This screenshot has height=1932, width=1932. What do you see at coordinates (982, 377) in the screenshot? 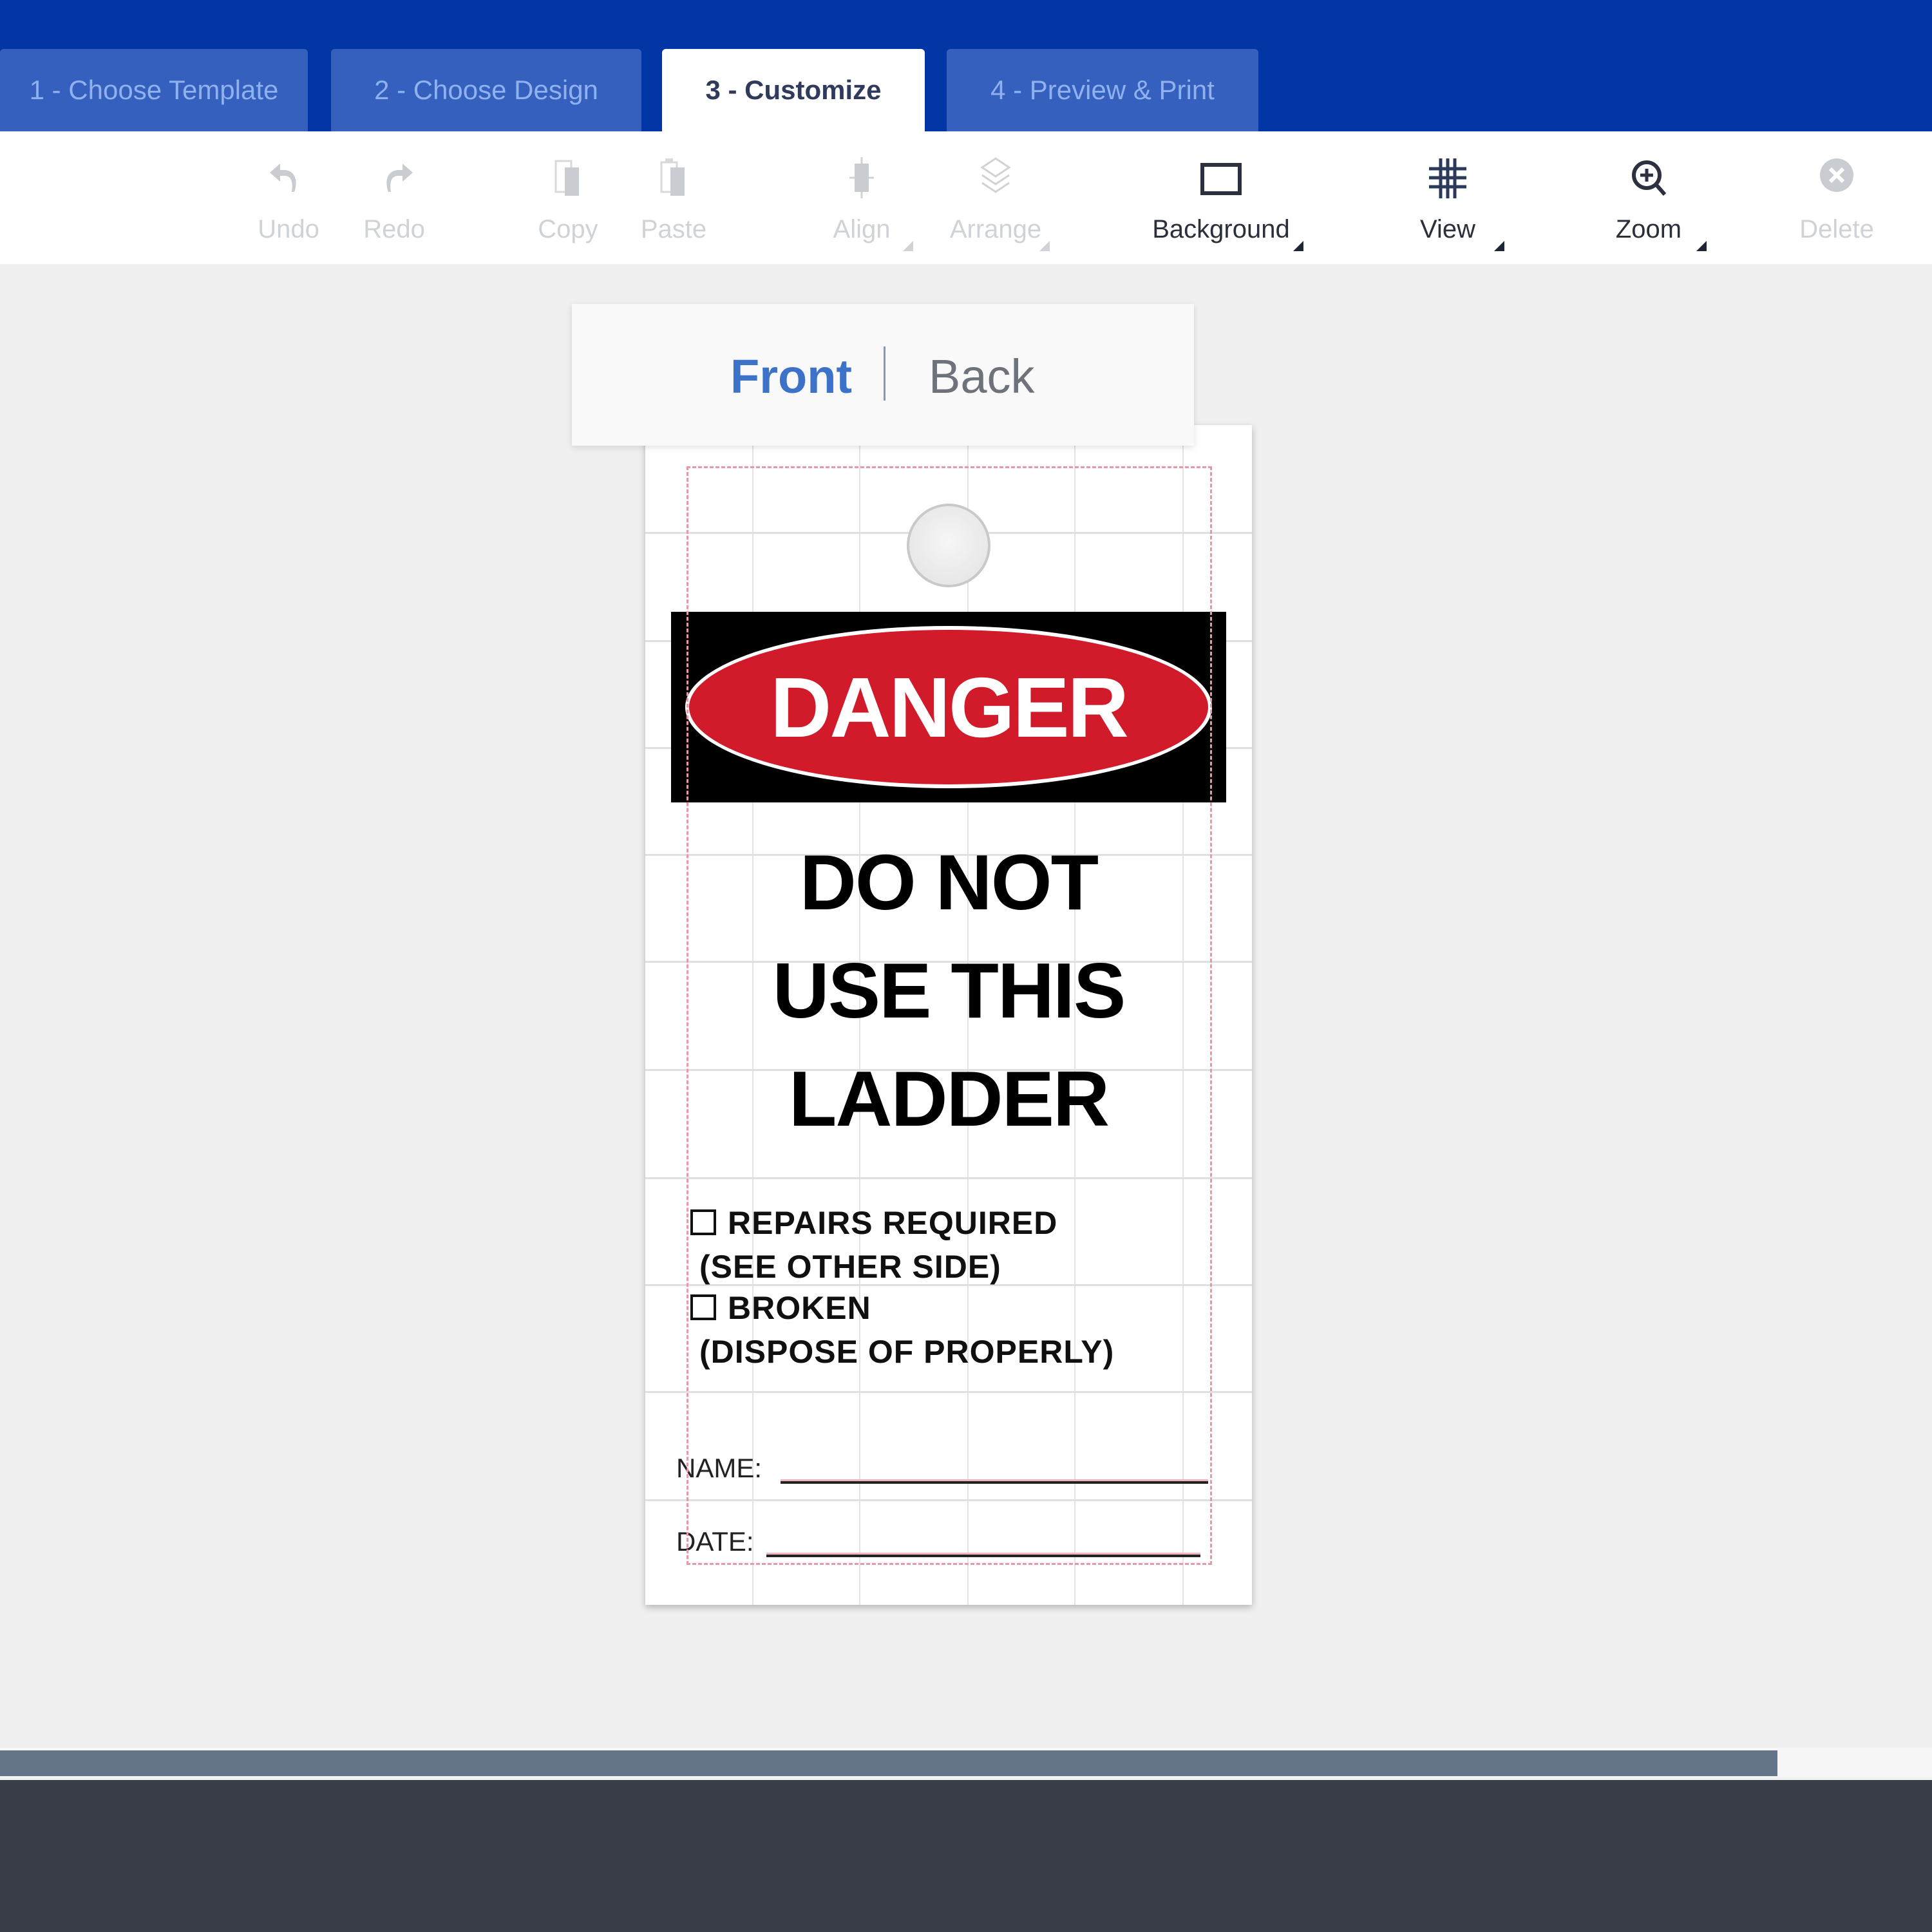
I see `back-side-button: Back` at bounding box center [982, 377].